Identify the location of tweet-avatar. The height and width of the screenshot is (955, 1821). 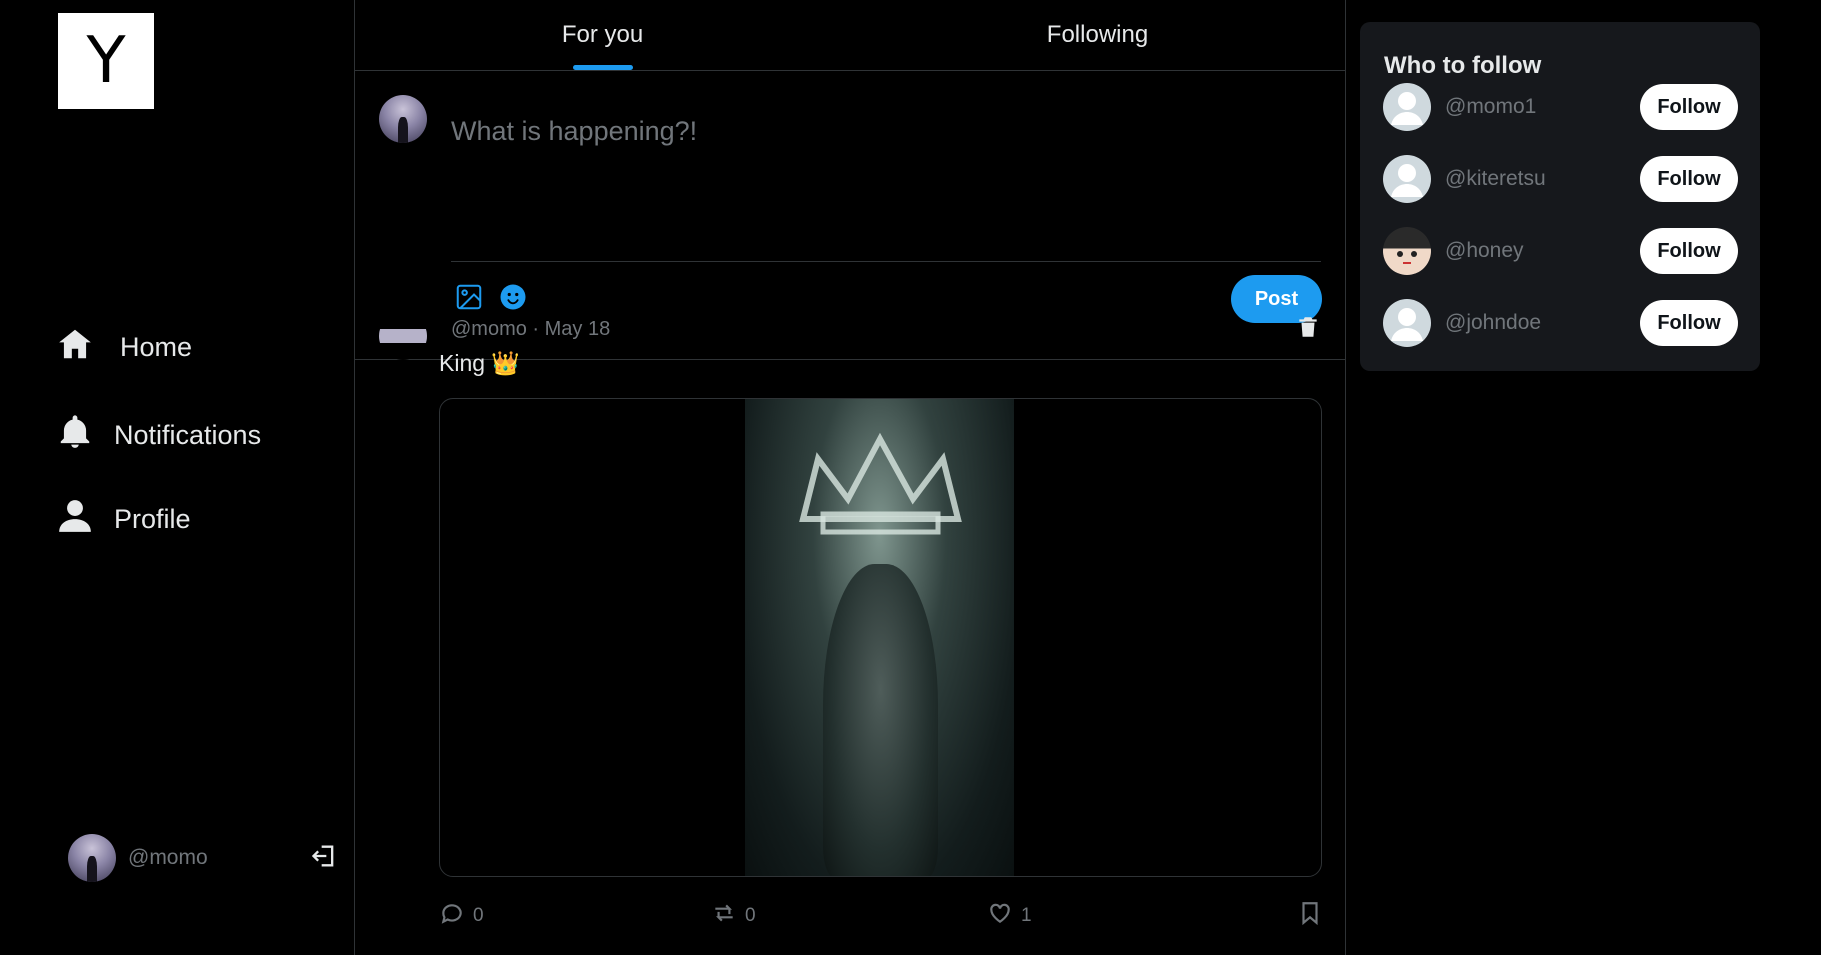
(403, 336).